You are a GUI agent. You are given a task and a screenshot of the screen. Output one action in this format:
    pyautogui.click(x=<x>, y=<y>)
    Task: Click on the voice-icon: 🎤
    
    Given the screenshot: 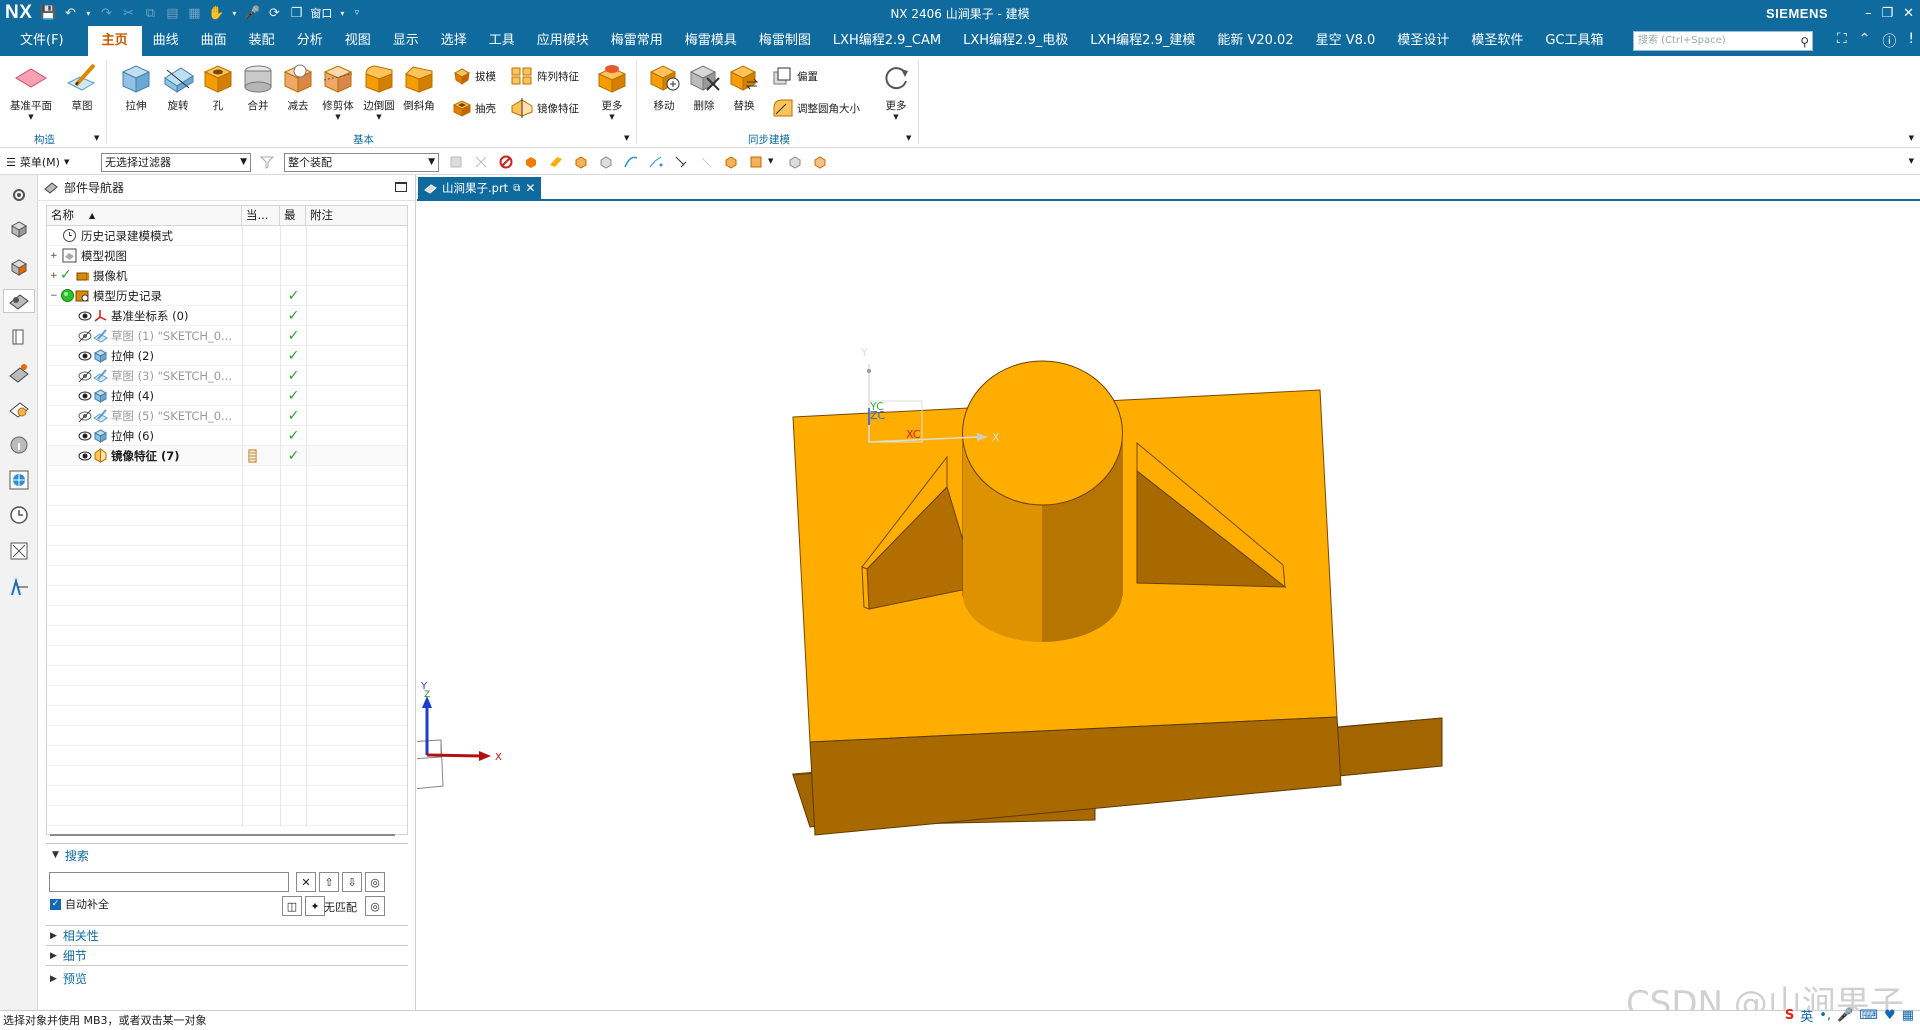 What is the action you would take?
    pyautogui.click(x=1845, y=1015)
    